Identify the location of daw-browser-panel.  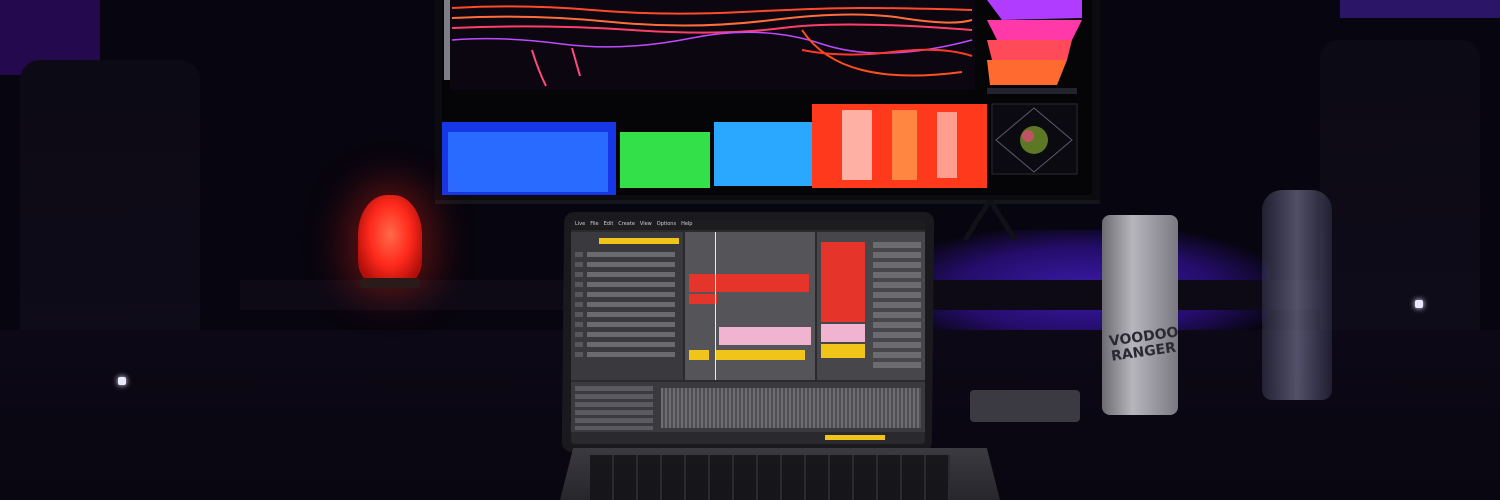
(627, 306).